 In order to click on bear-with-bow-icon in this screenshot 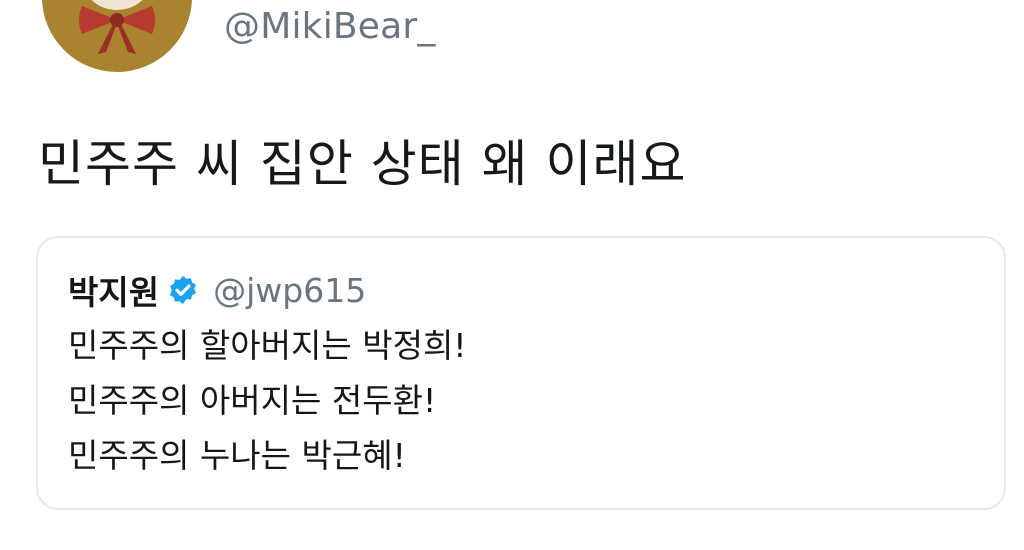, I will do `click(117, 27)`.